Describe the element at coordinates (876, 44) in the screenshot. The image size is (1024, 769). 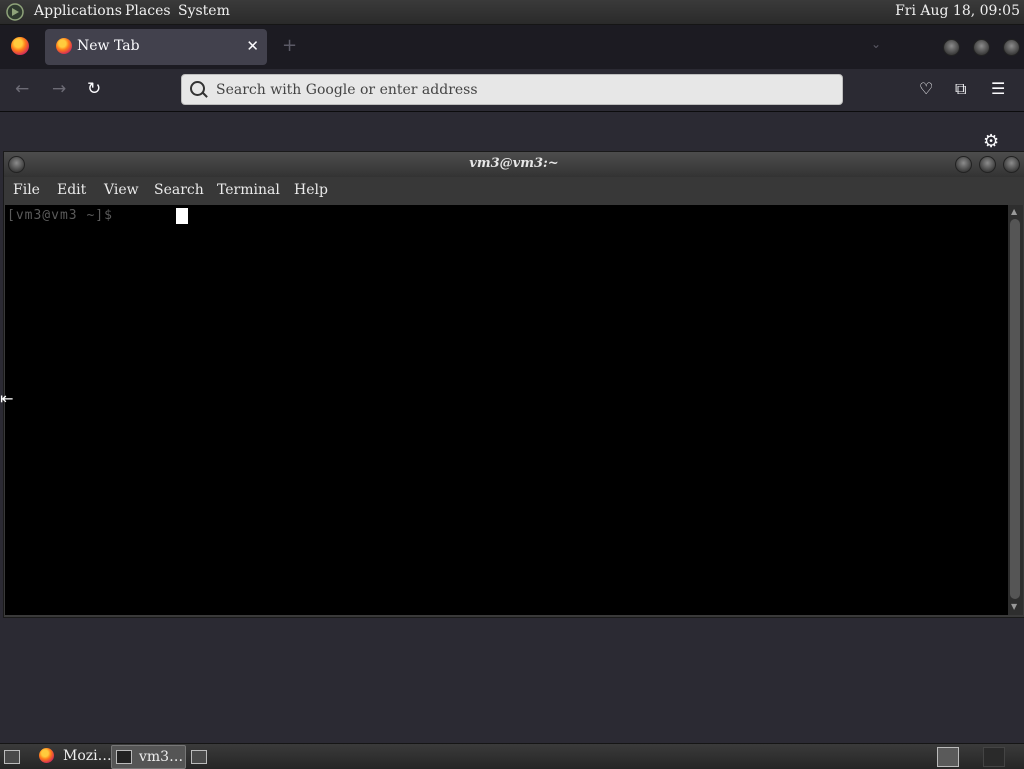
I see `list-tabs-chevron-icon: ⌄` at that location.